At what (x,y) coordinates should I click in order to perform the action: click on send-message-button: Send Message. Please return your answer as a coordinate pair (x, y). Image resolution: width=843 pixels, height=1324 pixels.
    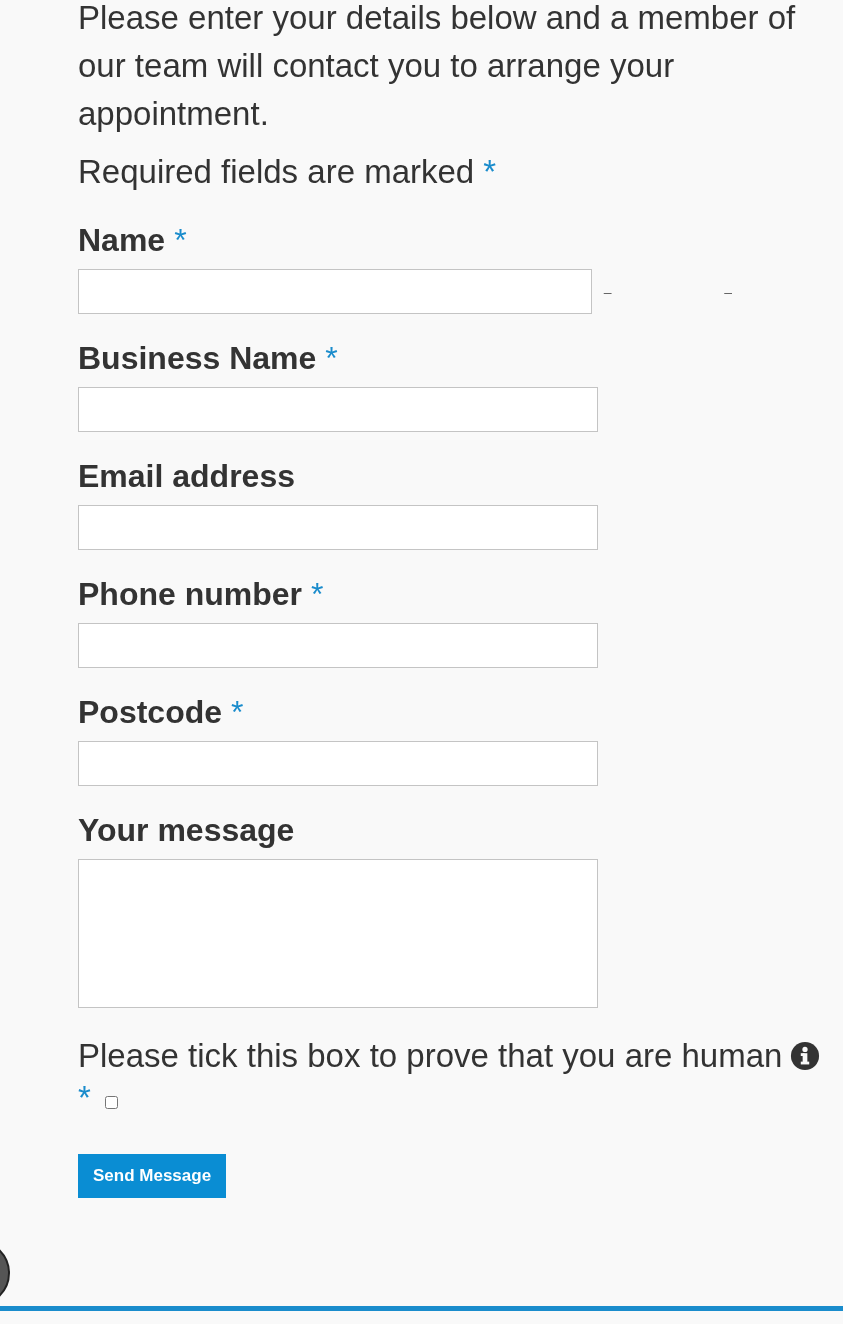
    Looking at the image, I should click on (152, 1176).